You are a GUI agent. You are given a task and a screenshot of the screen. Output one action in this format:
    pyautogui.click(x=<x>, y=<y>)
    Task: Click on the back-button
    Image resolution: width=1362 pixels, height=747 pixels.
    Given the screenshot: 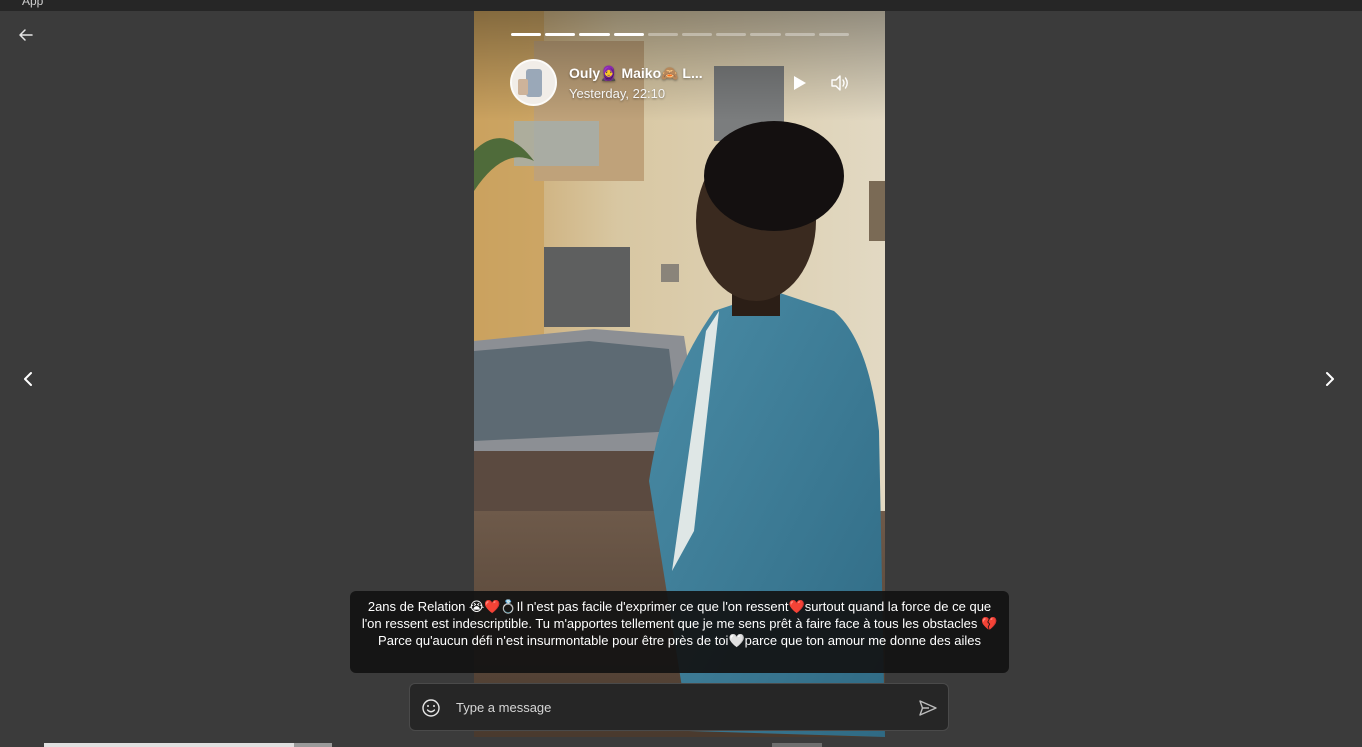 What is the action you would take?
    pyautogui.click(x=26, y=35)
    